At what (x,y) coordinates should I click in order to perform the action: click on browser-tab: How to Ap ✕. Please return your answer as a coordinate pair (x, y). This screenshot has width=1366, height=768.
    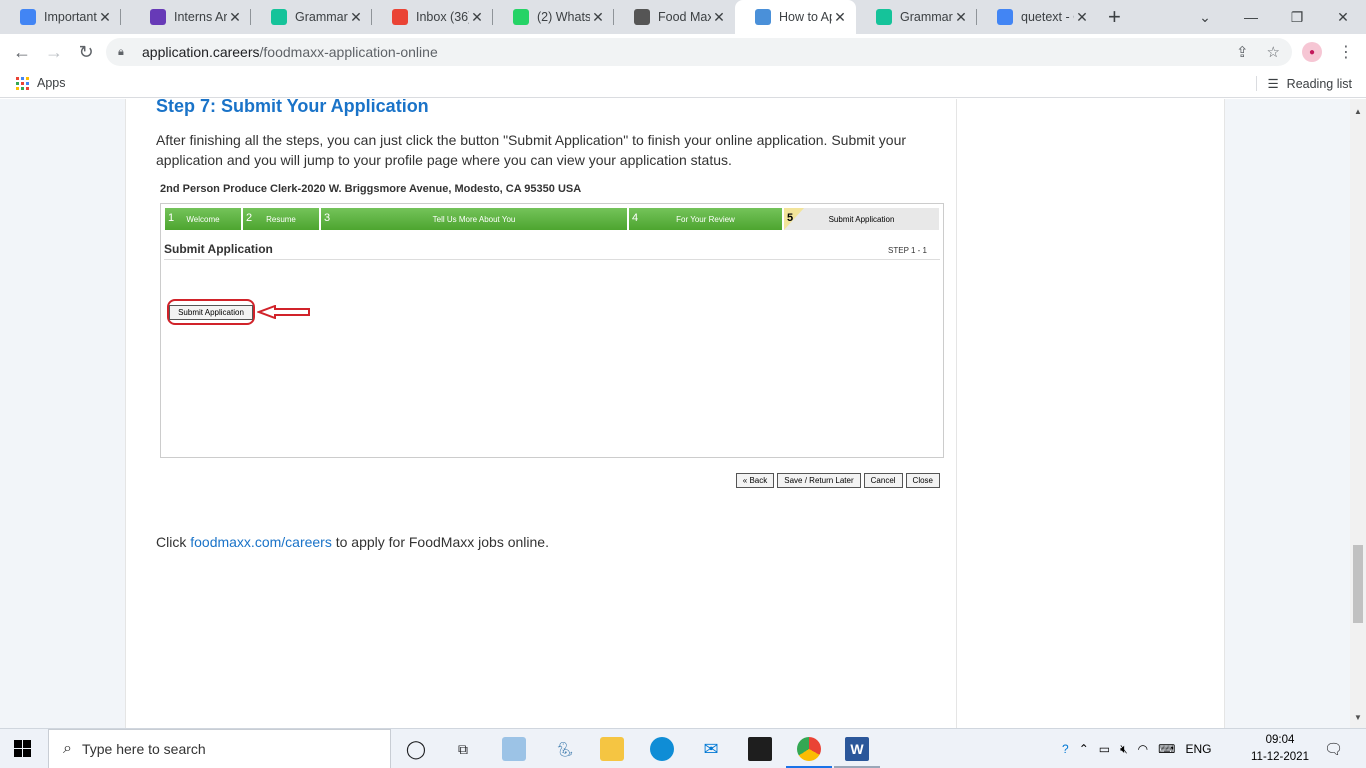
    Looking at the image, I should click on (795, 17).